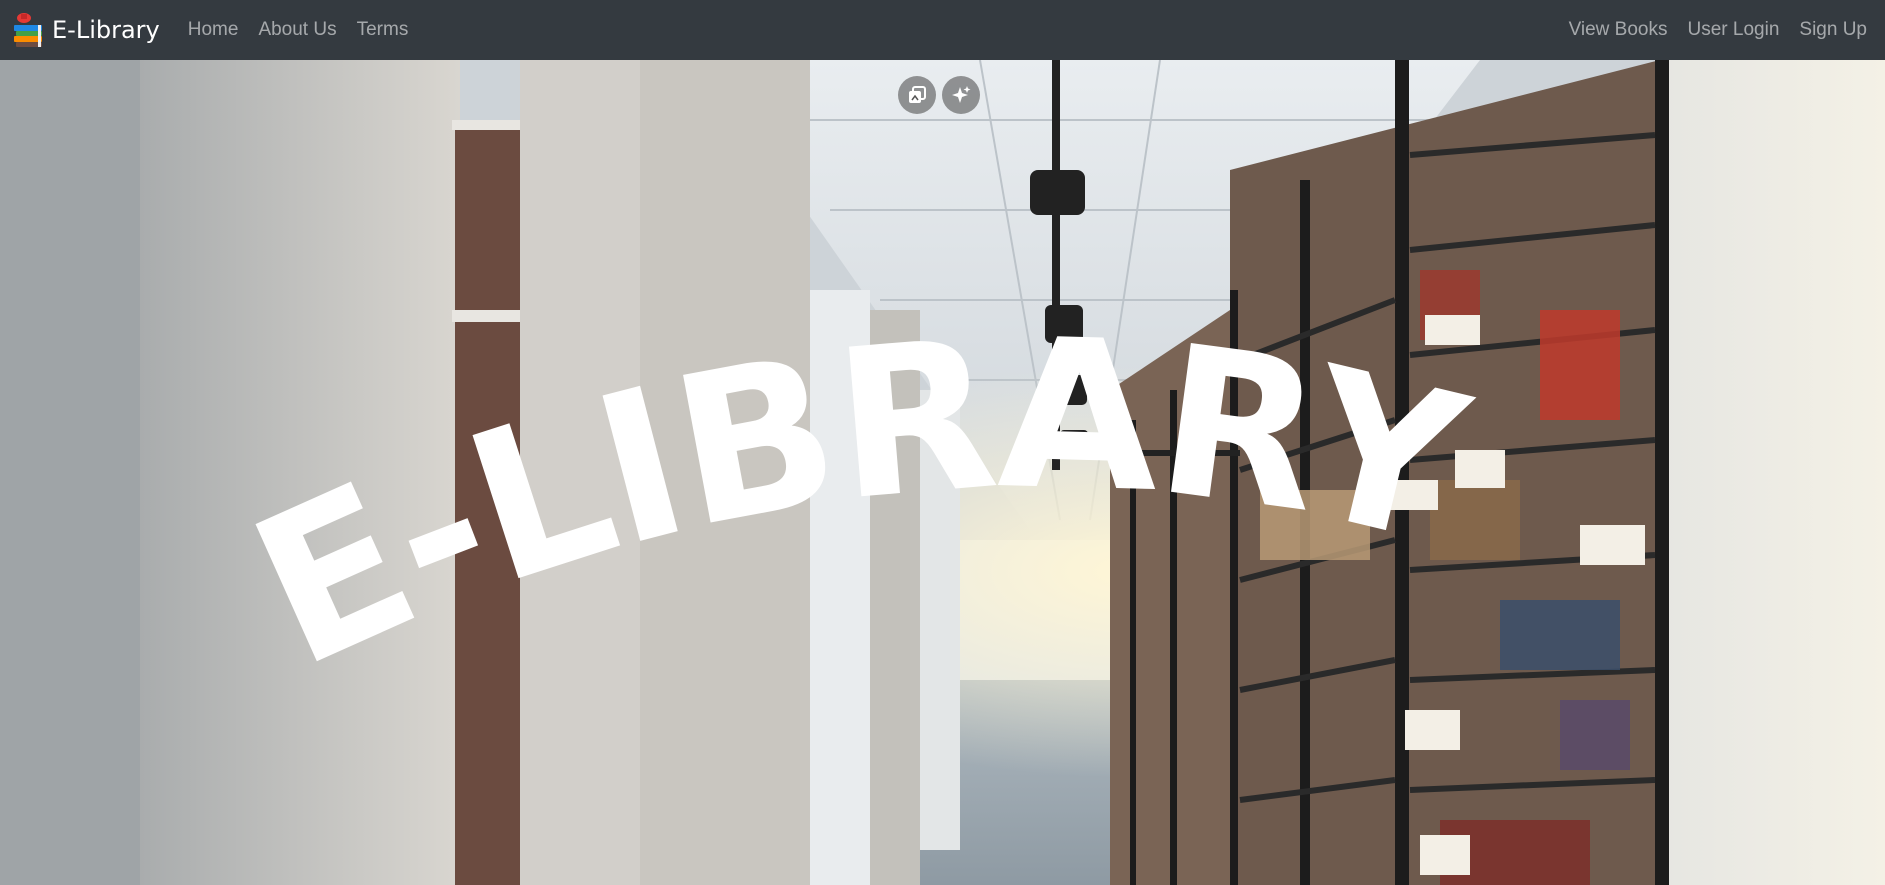 The image size is (1885, 885). I want to click on primary-nav: Home About Us Terms, so click(298, 30).